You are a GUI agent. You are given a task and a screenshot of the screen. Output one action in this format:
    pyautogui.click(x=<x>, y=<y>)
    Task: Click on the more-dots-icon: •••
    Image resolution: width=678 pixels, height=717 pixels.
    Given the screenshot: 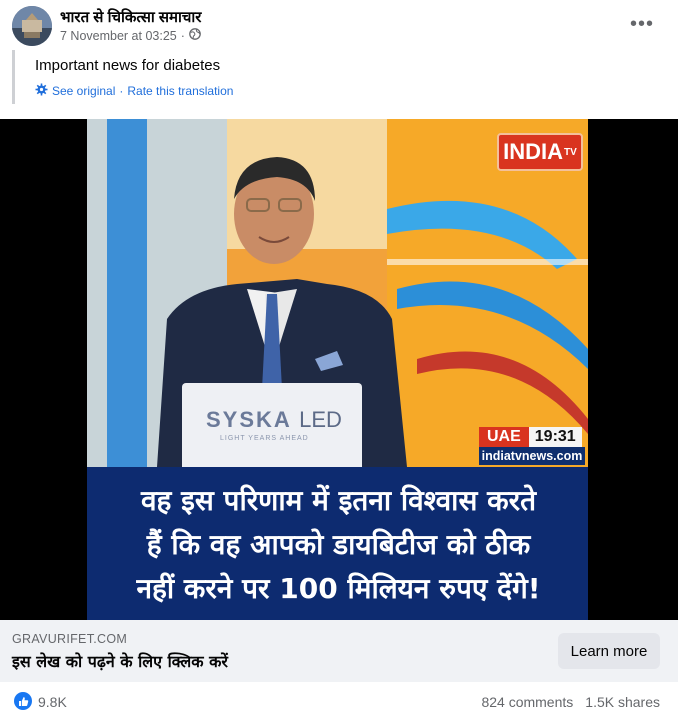 What is the action you would take?
    pyautogui.click(x=641, y=23)
    